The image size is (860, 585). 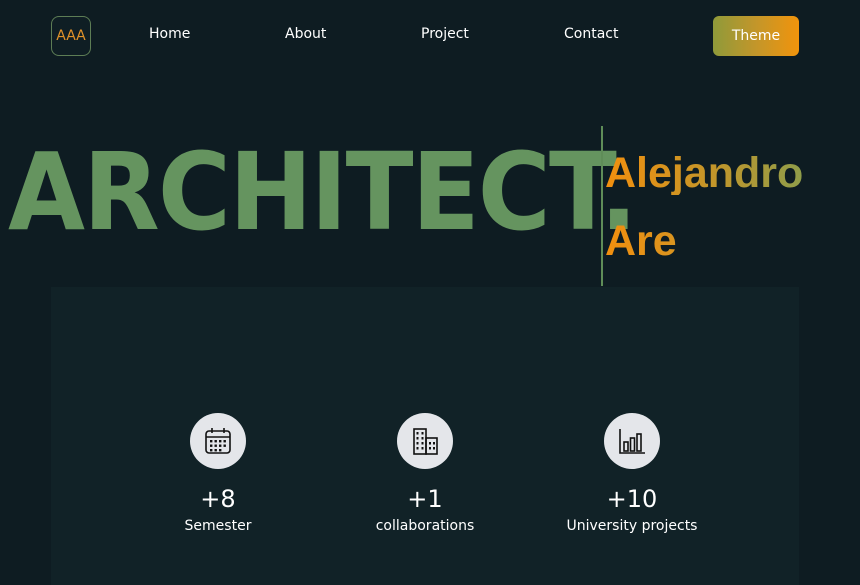 I want to click on top-nav: AAA Home About Project Contact Theme, so click(x=430, y=36).